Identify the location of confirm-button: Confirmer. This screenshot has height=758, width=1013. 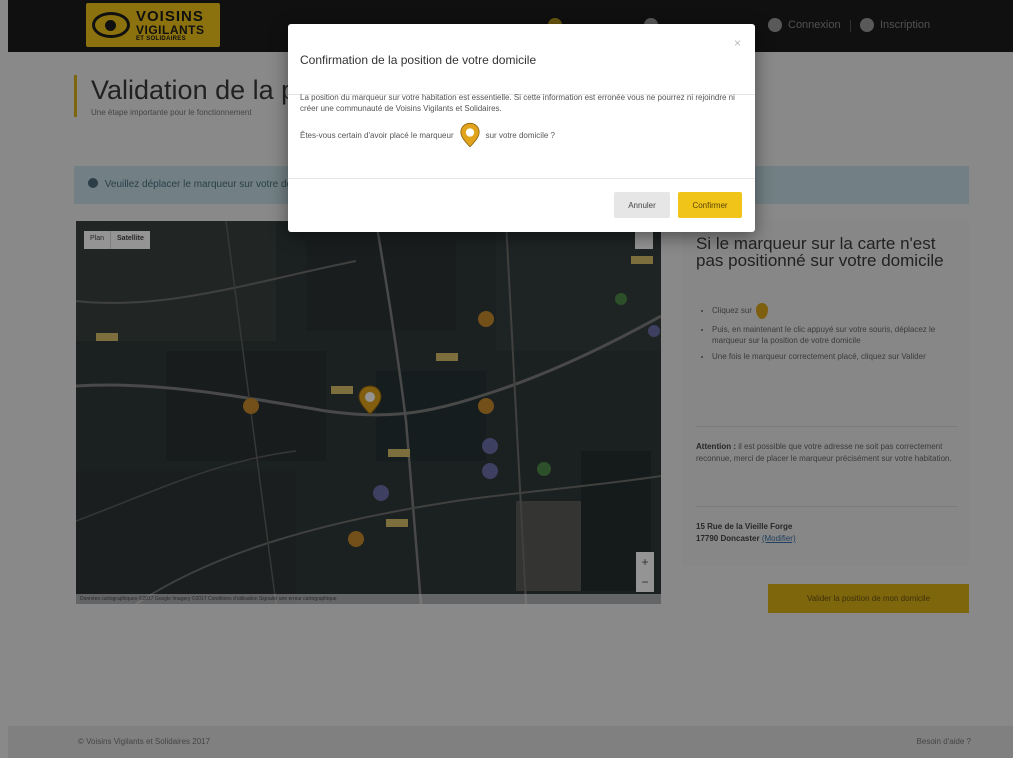
(710, 205).